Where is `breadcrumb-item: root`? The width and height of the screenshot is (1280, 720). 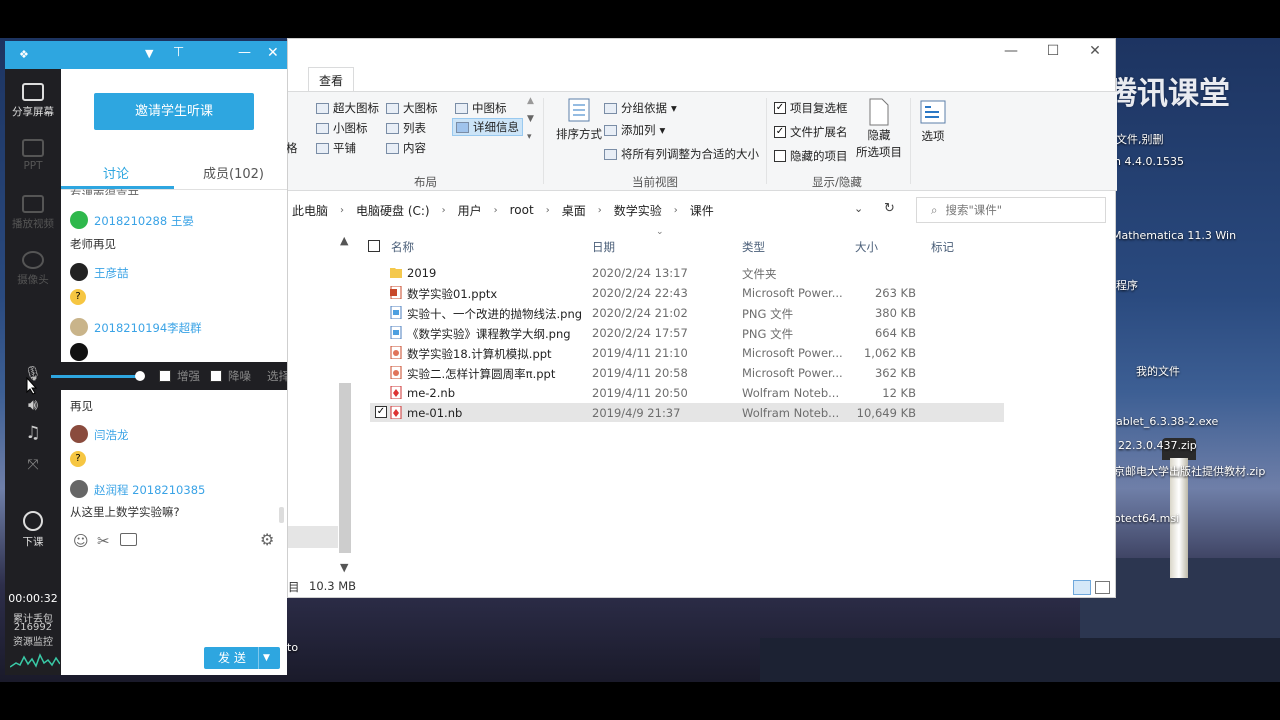 breadcrumb-item: root is located at coordinates (522, 210).